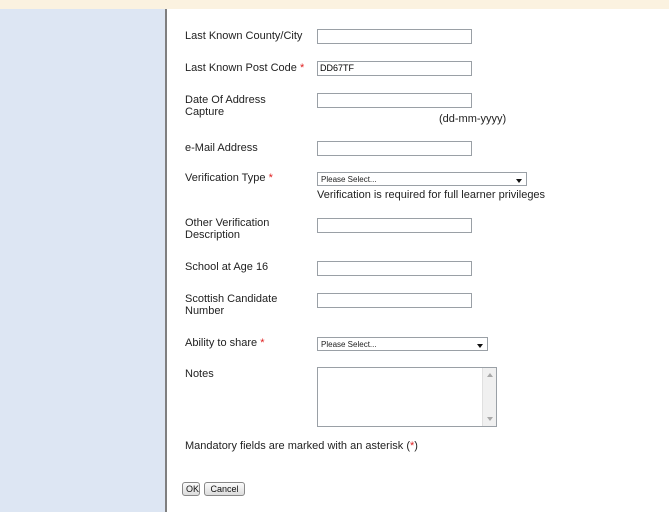 This screenshot has height=512, width=669. Describe the element at coordinates (407, 397) in the screenshot. I see `notes-textarea` at that location.